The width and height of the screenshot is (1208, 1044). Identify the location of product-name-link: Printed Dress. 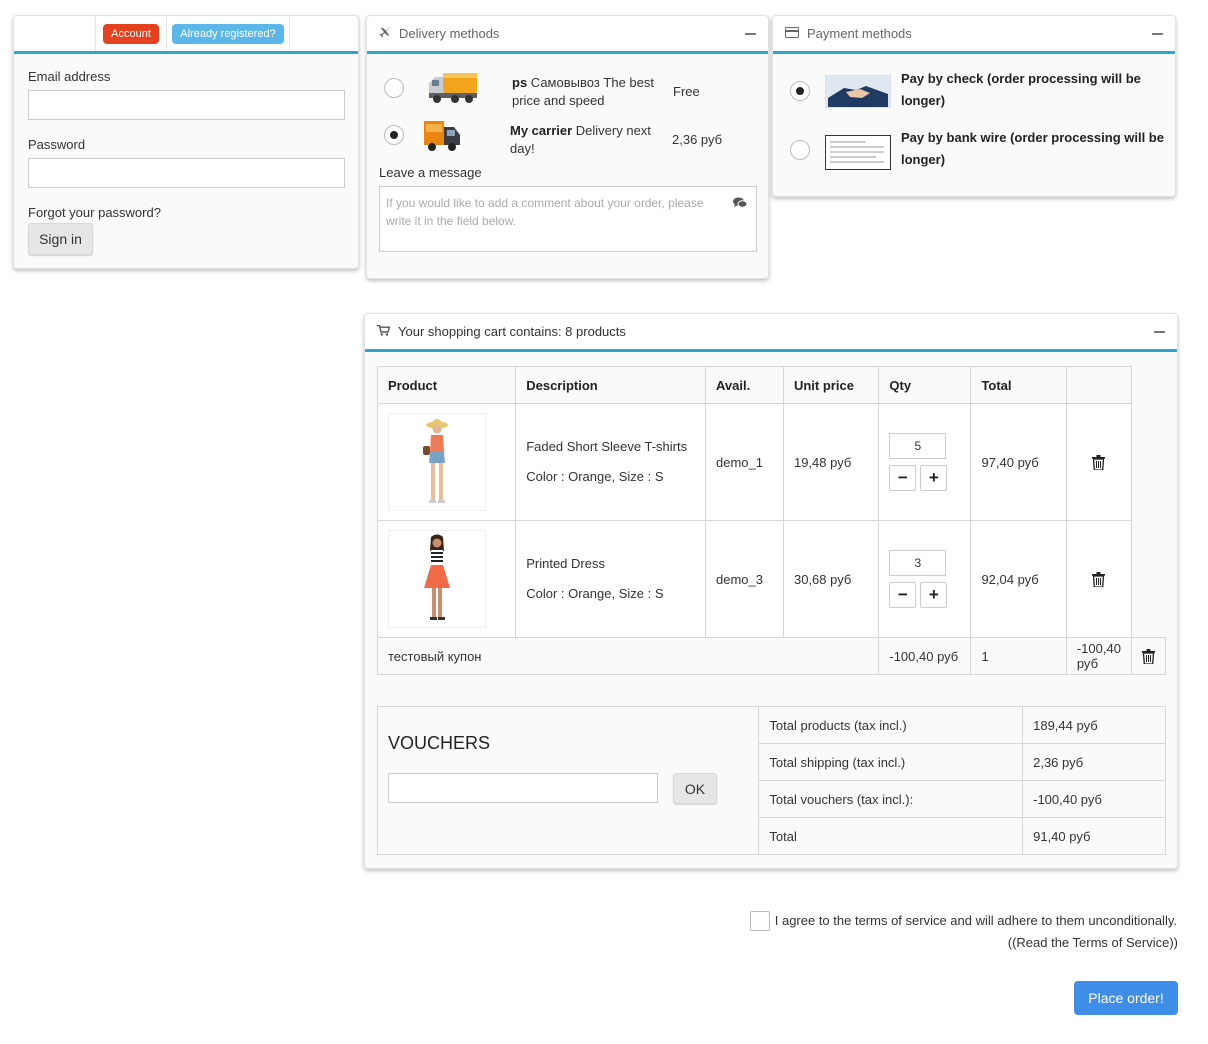
(610, 564).